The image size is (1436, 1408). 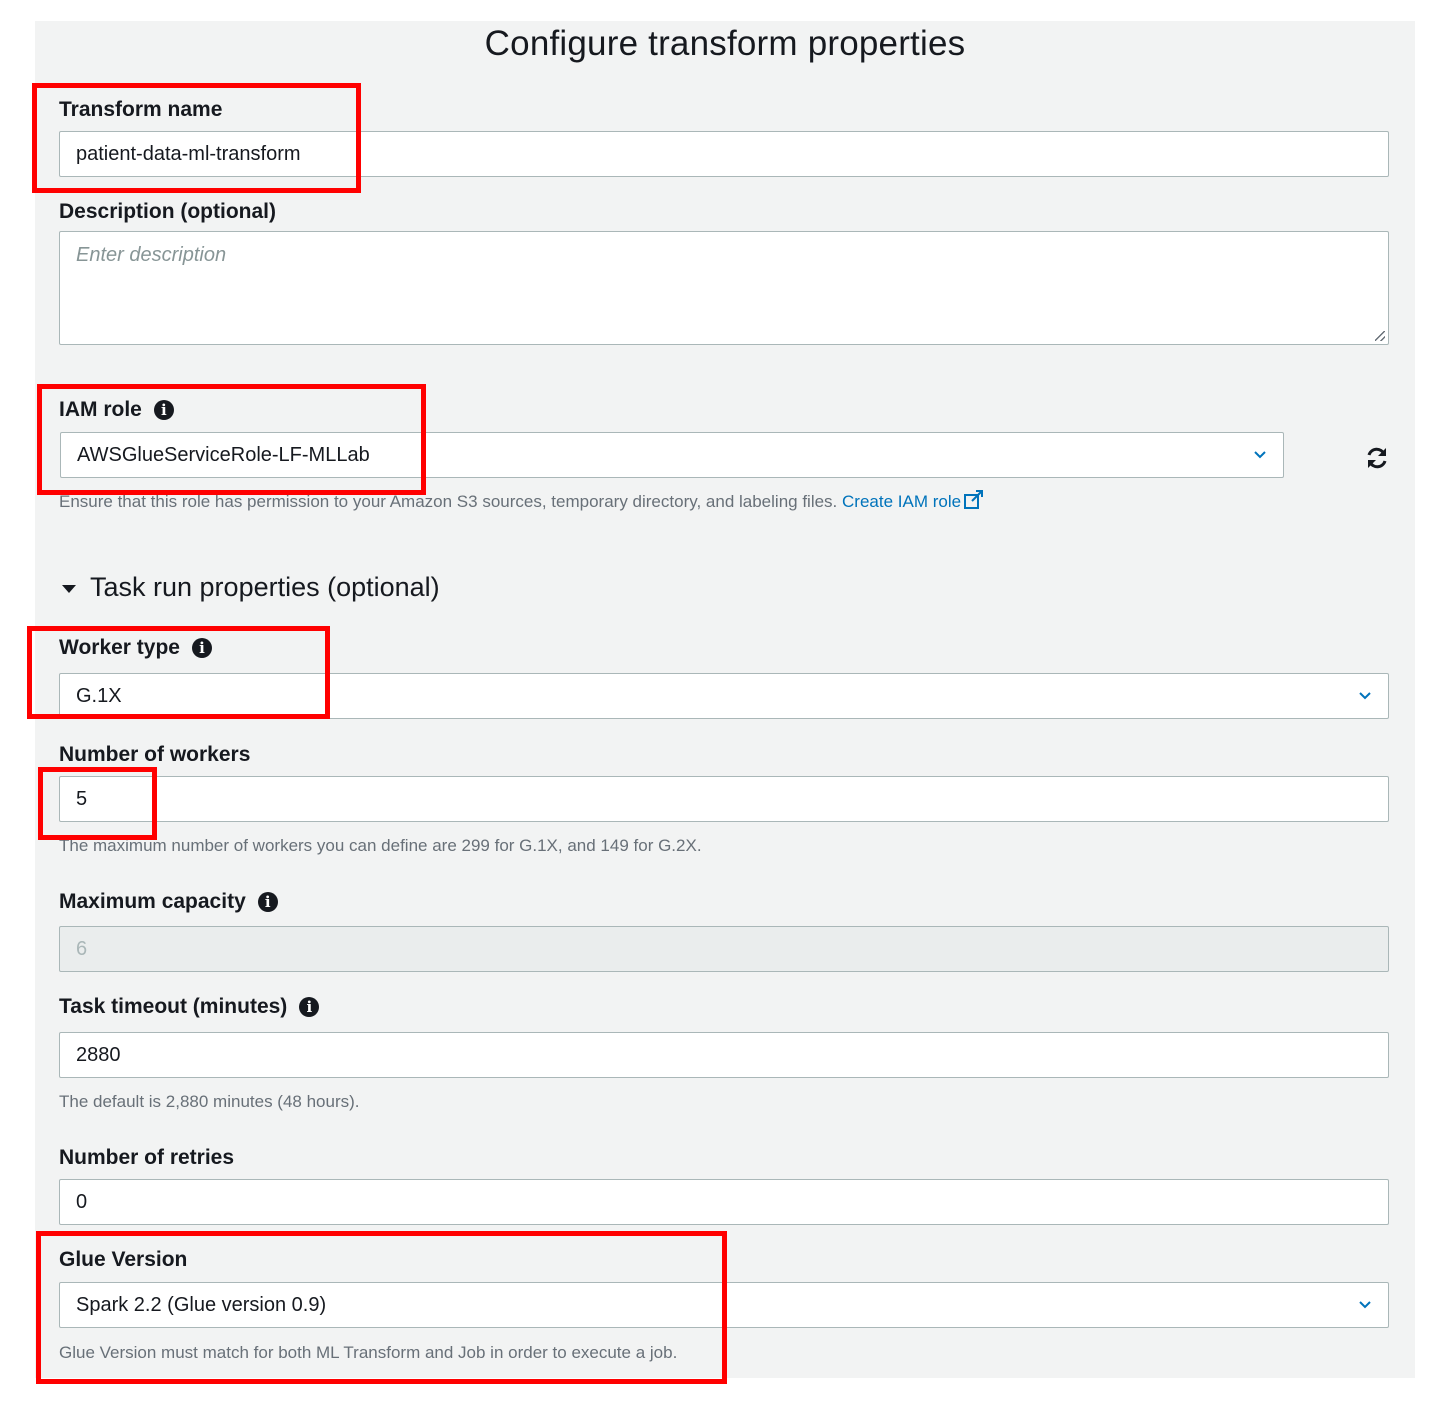 I want to click on highlight-box-transform-name, so click(x=196, y=138).